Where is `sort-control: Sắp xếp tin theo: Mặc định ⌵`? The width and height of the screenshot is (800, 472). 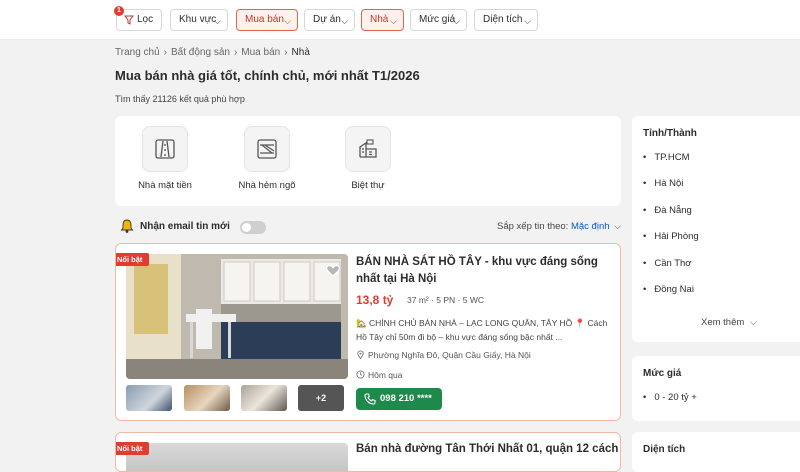 sort-control: Sắp xếp tin theo: Mặc định ⌵ is located at coordinates (559, 226).